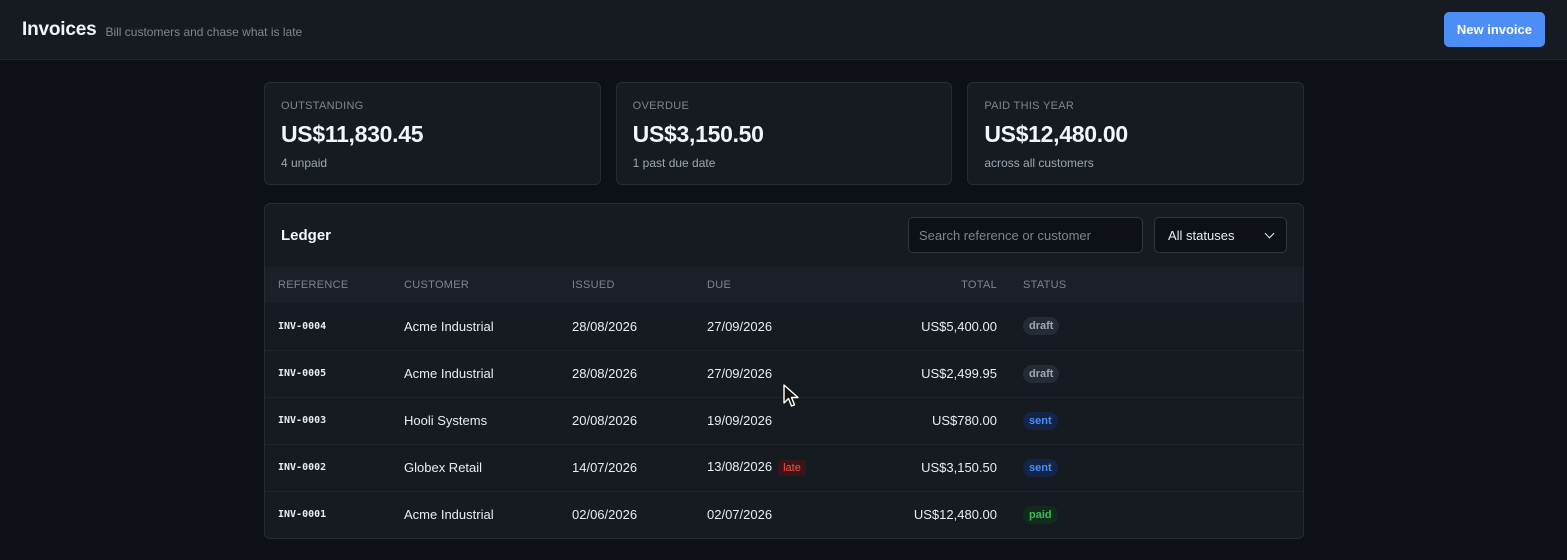 The height and width of the screenshot is (560, 1567). I want to click on status-badge: paid, so click(1040, 514).